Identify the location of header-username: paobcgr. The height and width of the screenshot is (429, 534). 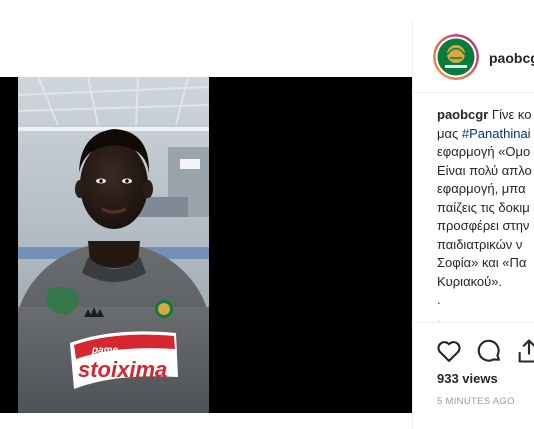
(511, 58).